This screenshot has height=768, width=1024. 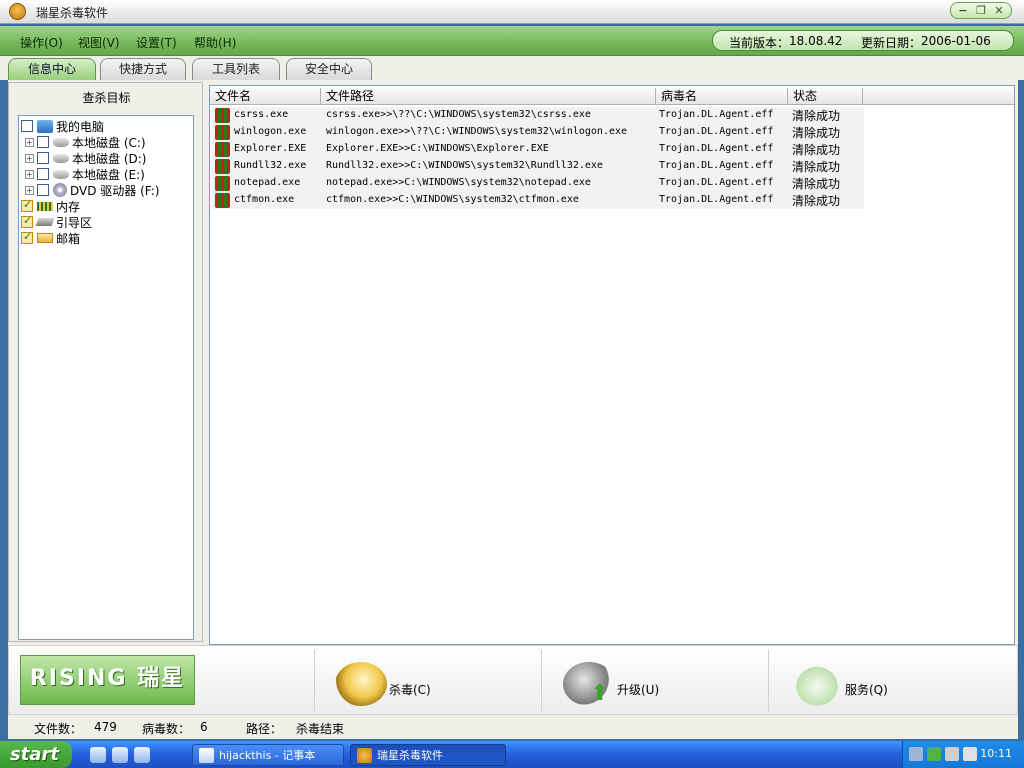 I want to click on kill-virus-button: 杀毒(C), so click(x=383, y=682).